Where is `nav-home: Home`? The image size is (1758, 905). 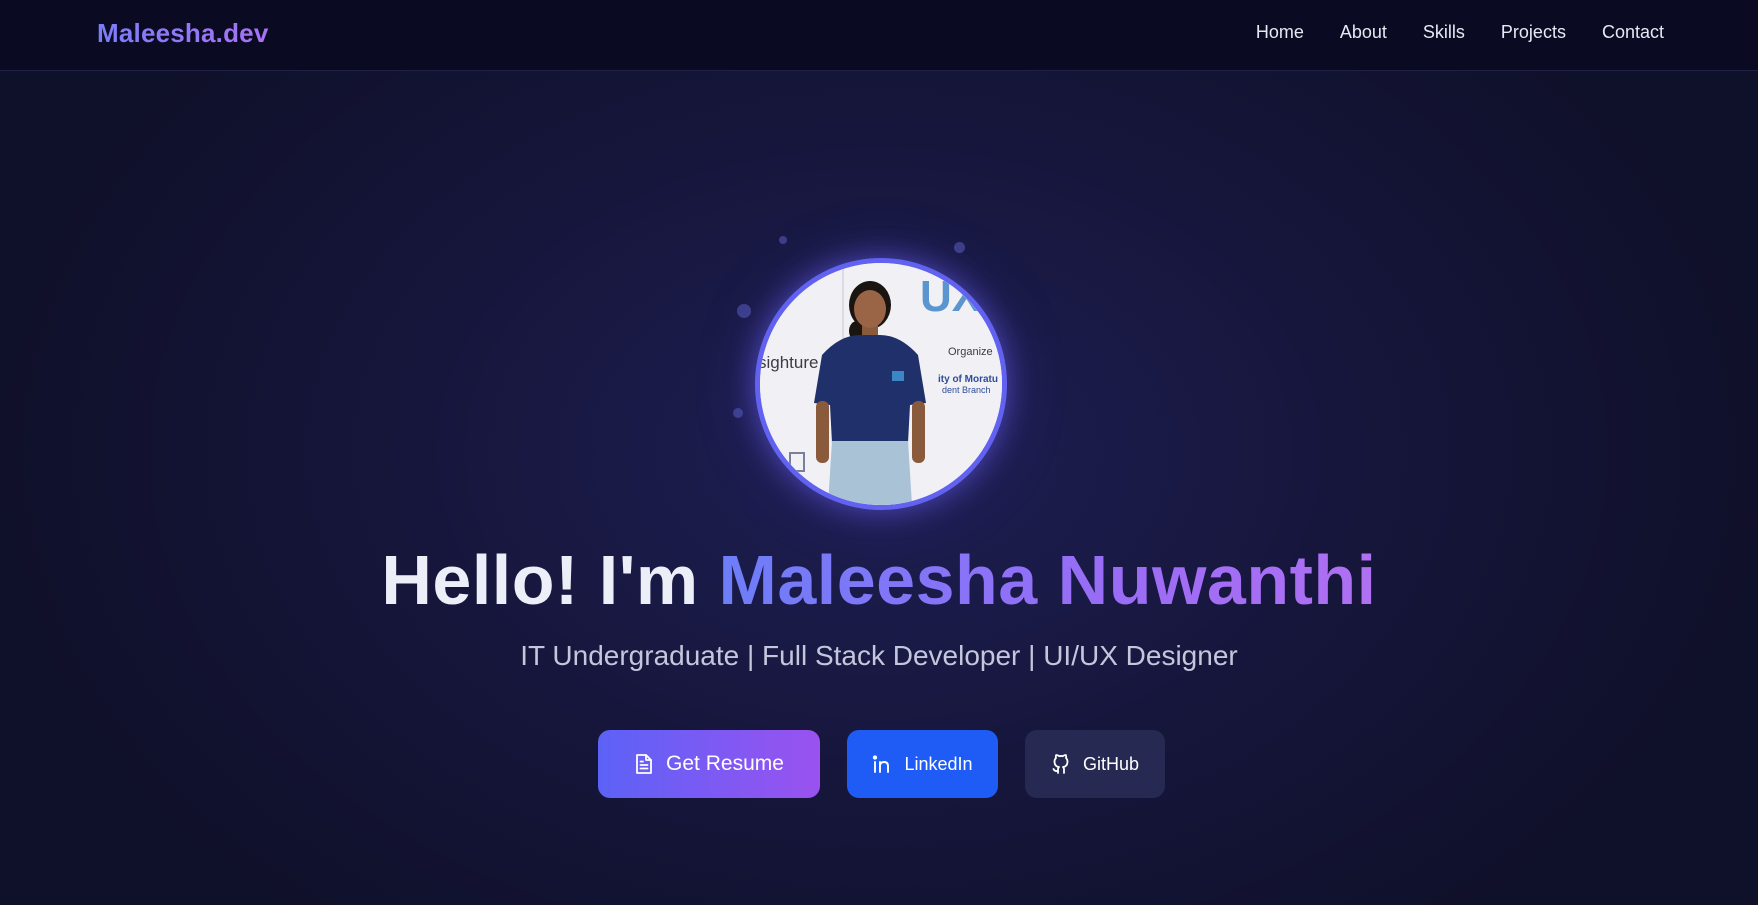
nav-home: Home is located at coordinates (1280, 32).